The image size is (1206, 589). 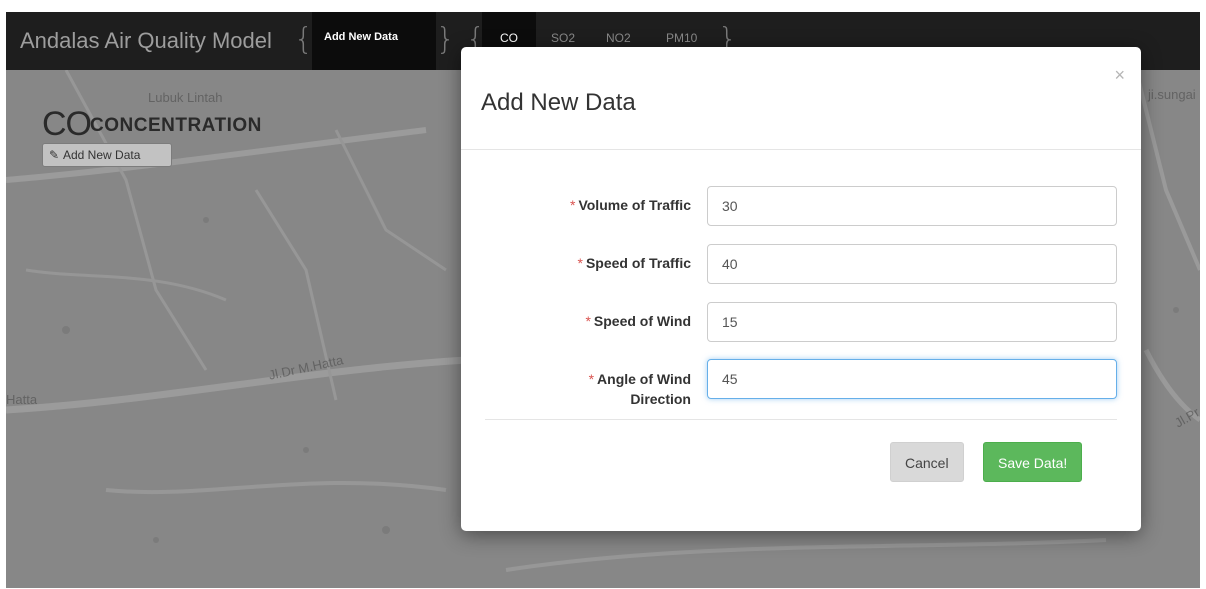 What do you see at coordinates (54, 155) in the screenshot?
I see `pencil-icon: ✎` at bounding box center [54, 155].